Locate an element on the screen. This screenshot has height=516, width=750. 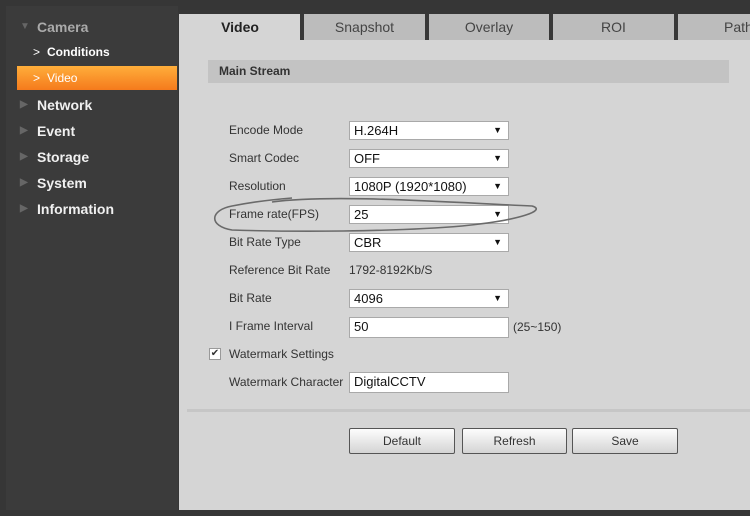
watermark-settings-label: Watermark Settings is located at coordinates (281, 354).